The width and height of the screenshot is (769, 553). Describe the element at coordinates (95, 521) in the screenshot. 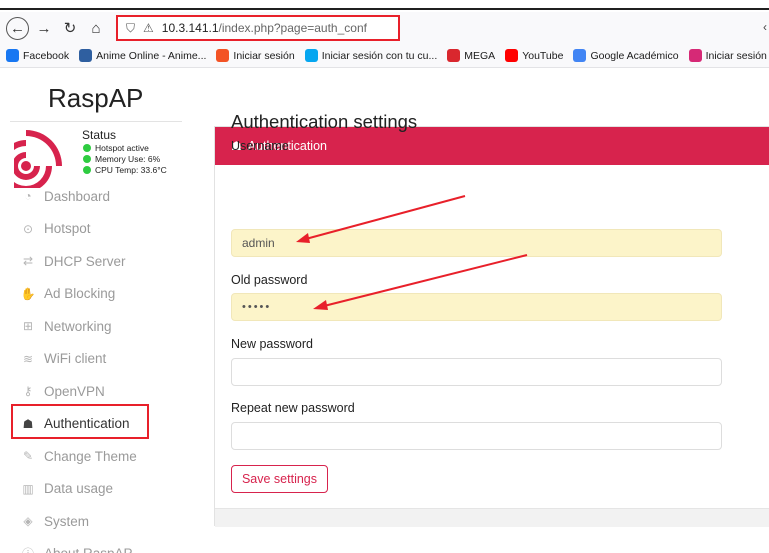

I see `sidebar-item-system: ◈ System` at that location.